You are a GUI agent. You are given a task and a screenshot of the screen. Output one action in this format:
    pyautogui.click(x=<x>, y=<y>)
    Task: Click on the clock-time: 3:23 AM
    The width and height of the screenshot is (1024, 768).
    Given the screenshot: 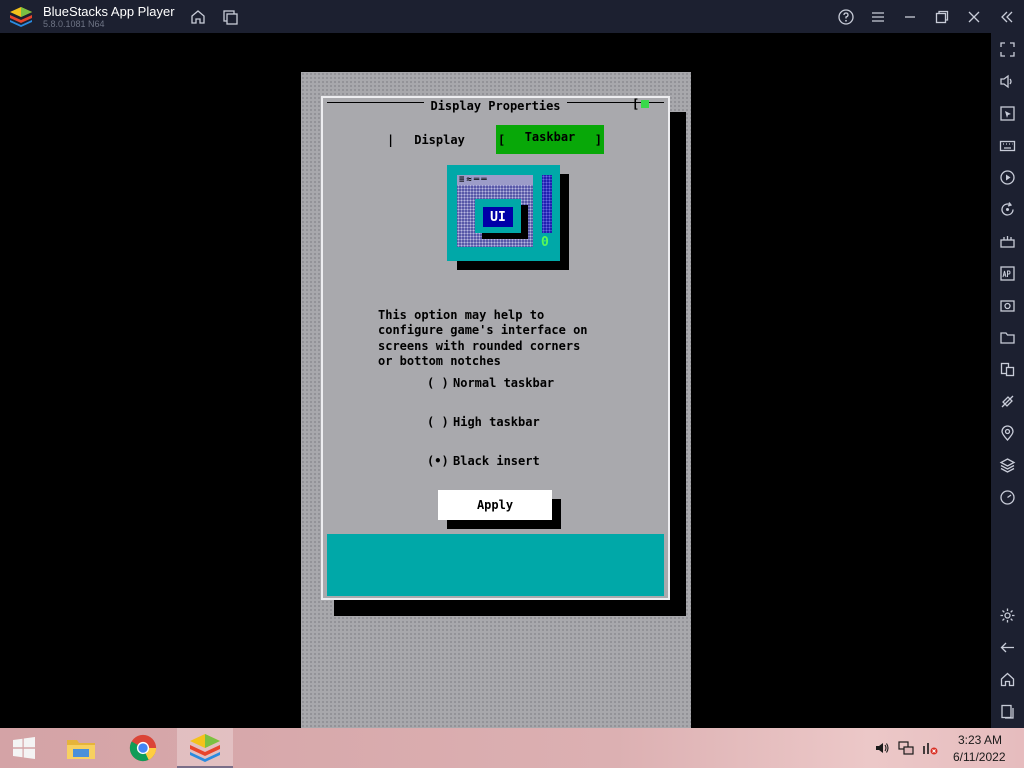 What is the action you would take?
    pyautogui.click(x=980, y=740)
    